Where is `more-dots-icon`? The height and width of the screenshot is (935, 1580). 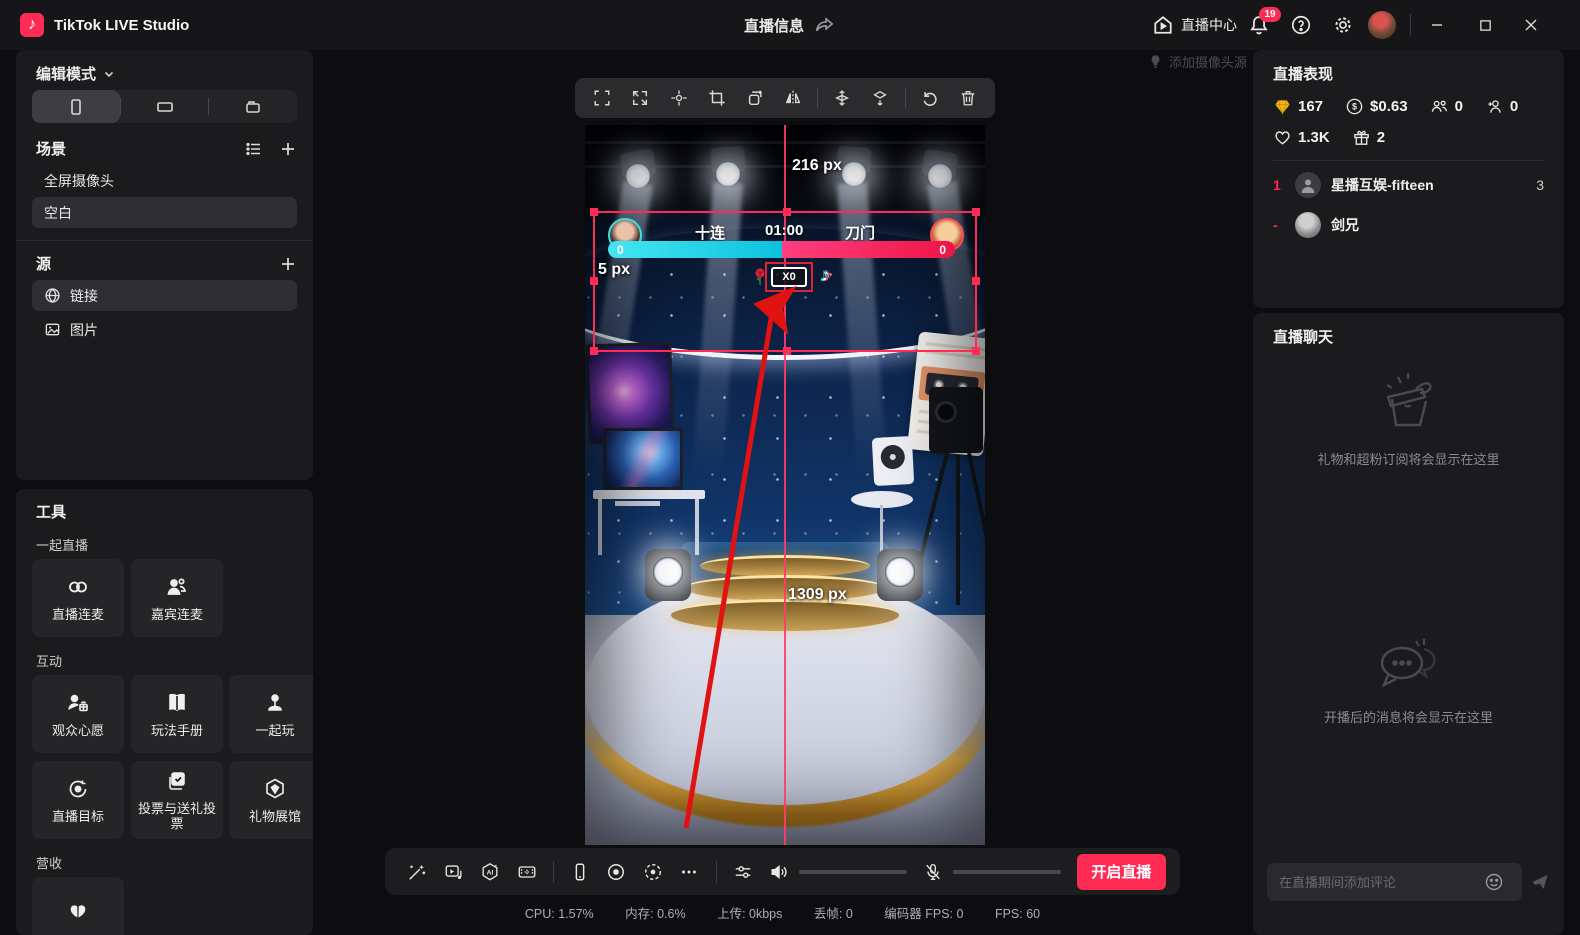 more-dots-icon is located at coordinates (689, 871).